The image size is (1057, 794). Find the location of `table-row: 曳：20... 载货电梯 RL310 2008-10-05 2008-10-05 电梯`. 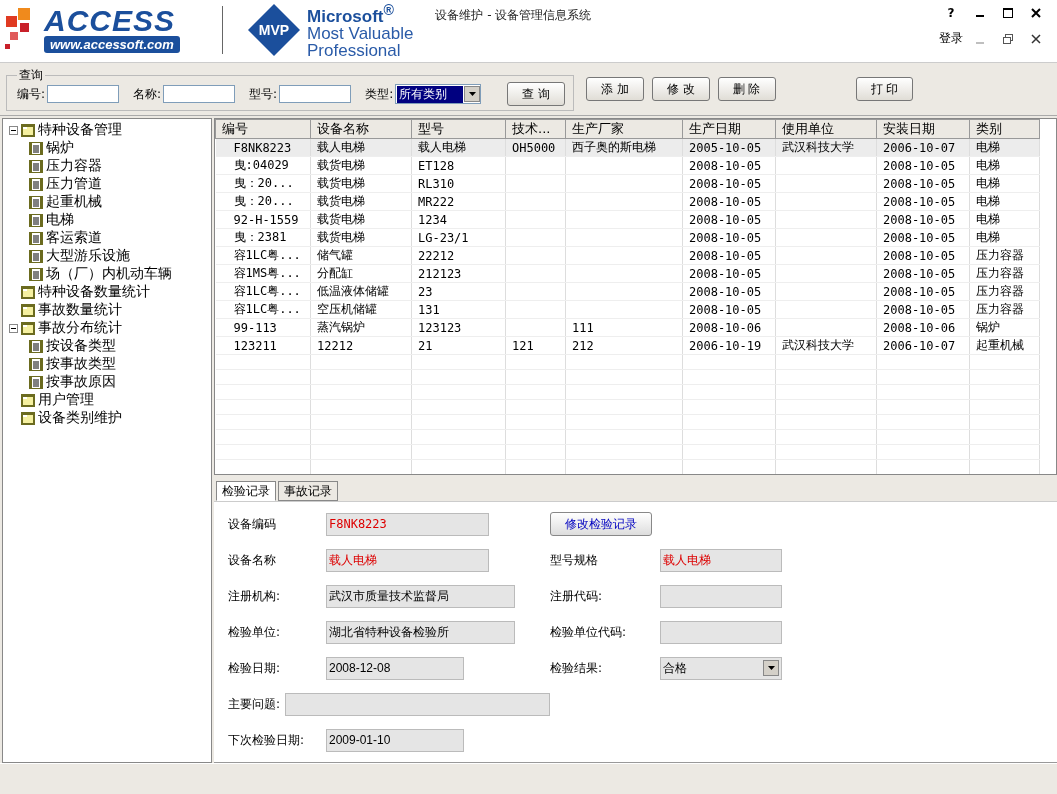

table-row: 曳：20... 载货电梯 RL310 2008-10-05 2008-10-05 电梯 is located at coordinates (627, 183).